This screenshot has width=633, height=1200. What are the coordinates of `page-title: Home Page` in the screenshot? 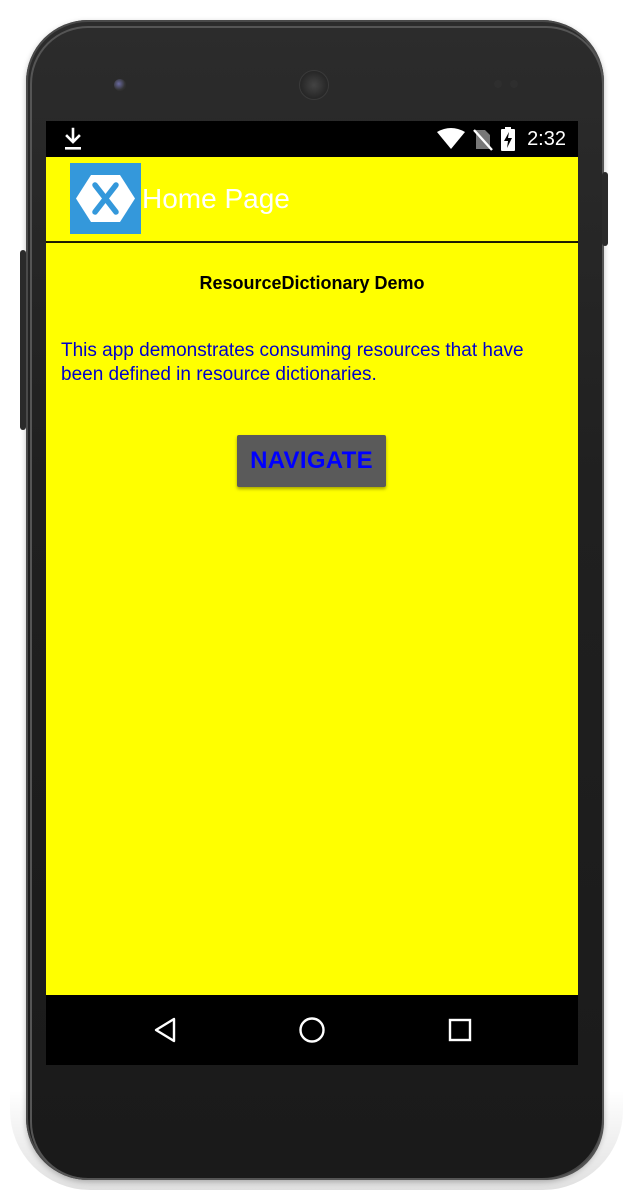 It's located at (216, 198).